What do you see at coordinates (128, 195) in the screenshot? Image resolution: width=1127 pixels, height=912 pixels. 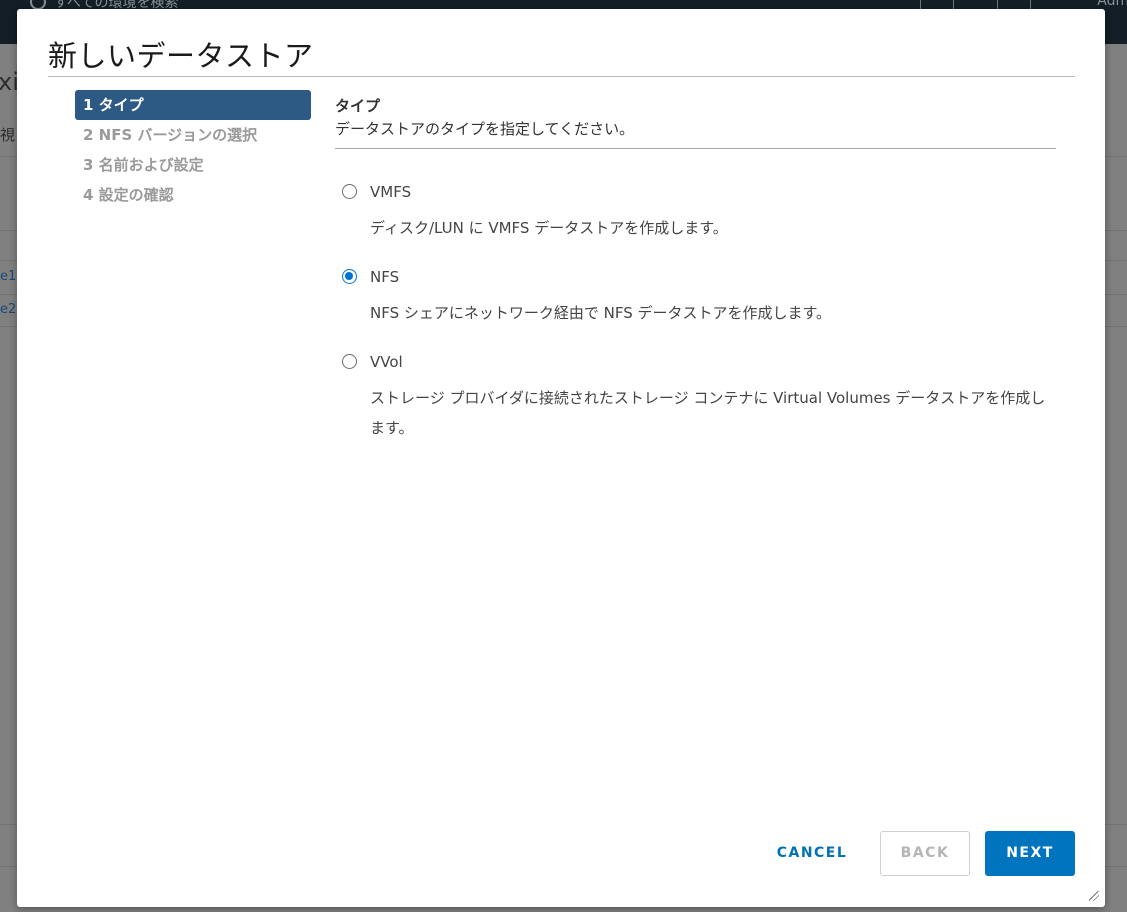 I see `wizard-step-confirm: 4 設定の確認` at bounding box center [128, 195].